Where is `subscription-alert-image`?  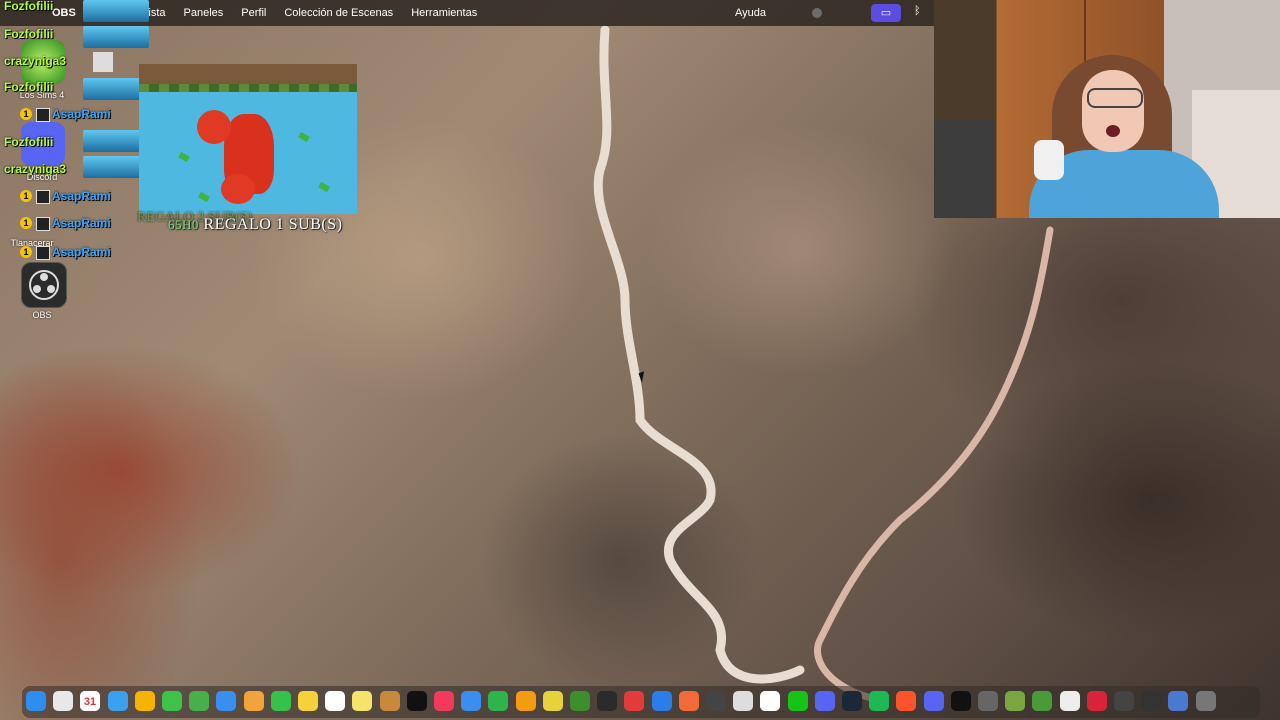
subscription-alert-image is located at coordinates (248, 139).